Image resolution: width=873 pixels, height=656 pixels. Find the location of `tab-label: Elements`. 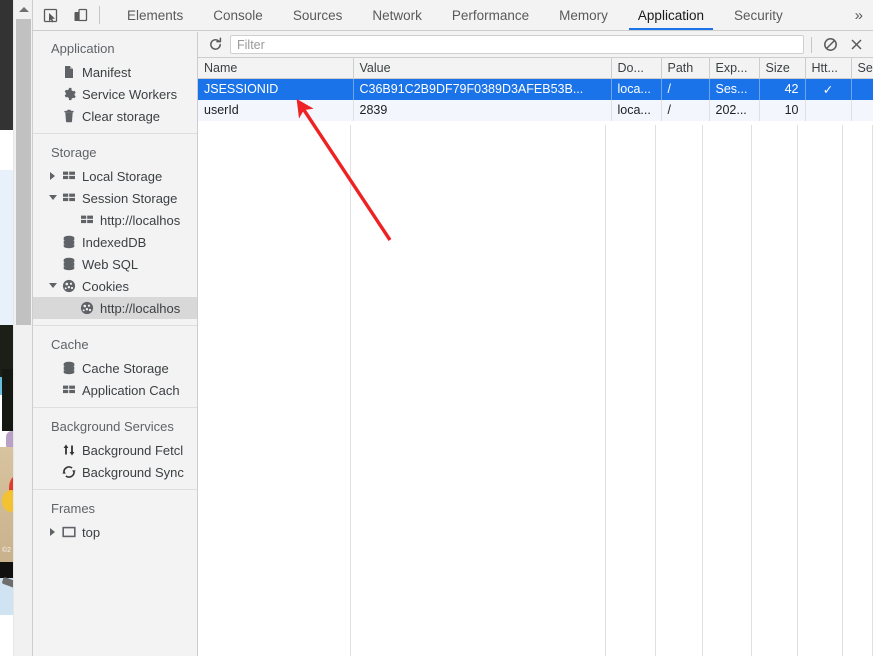

tab-label: Elements is located at coordinates (155, 15).